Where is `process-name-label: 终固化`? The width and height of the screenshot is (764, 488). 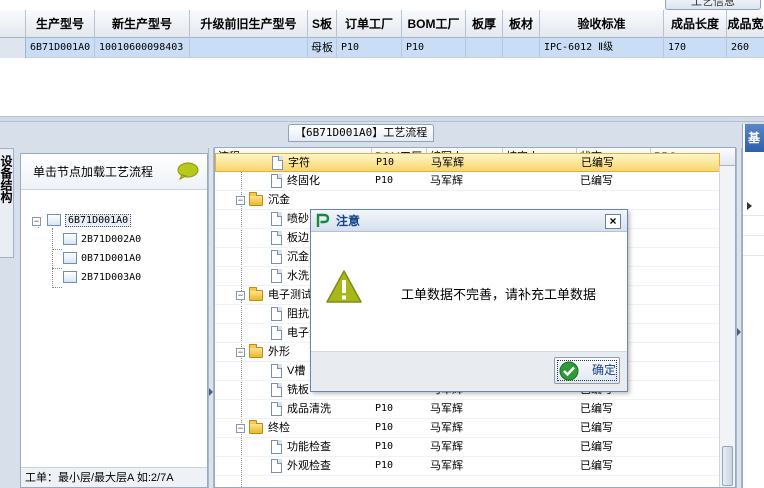 process-name-label: 终固化 is located at coordinates (303, 181).